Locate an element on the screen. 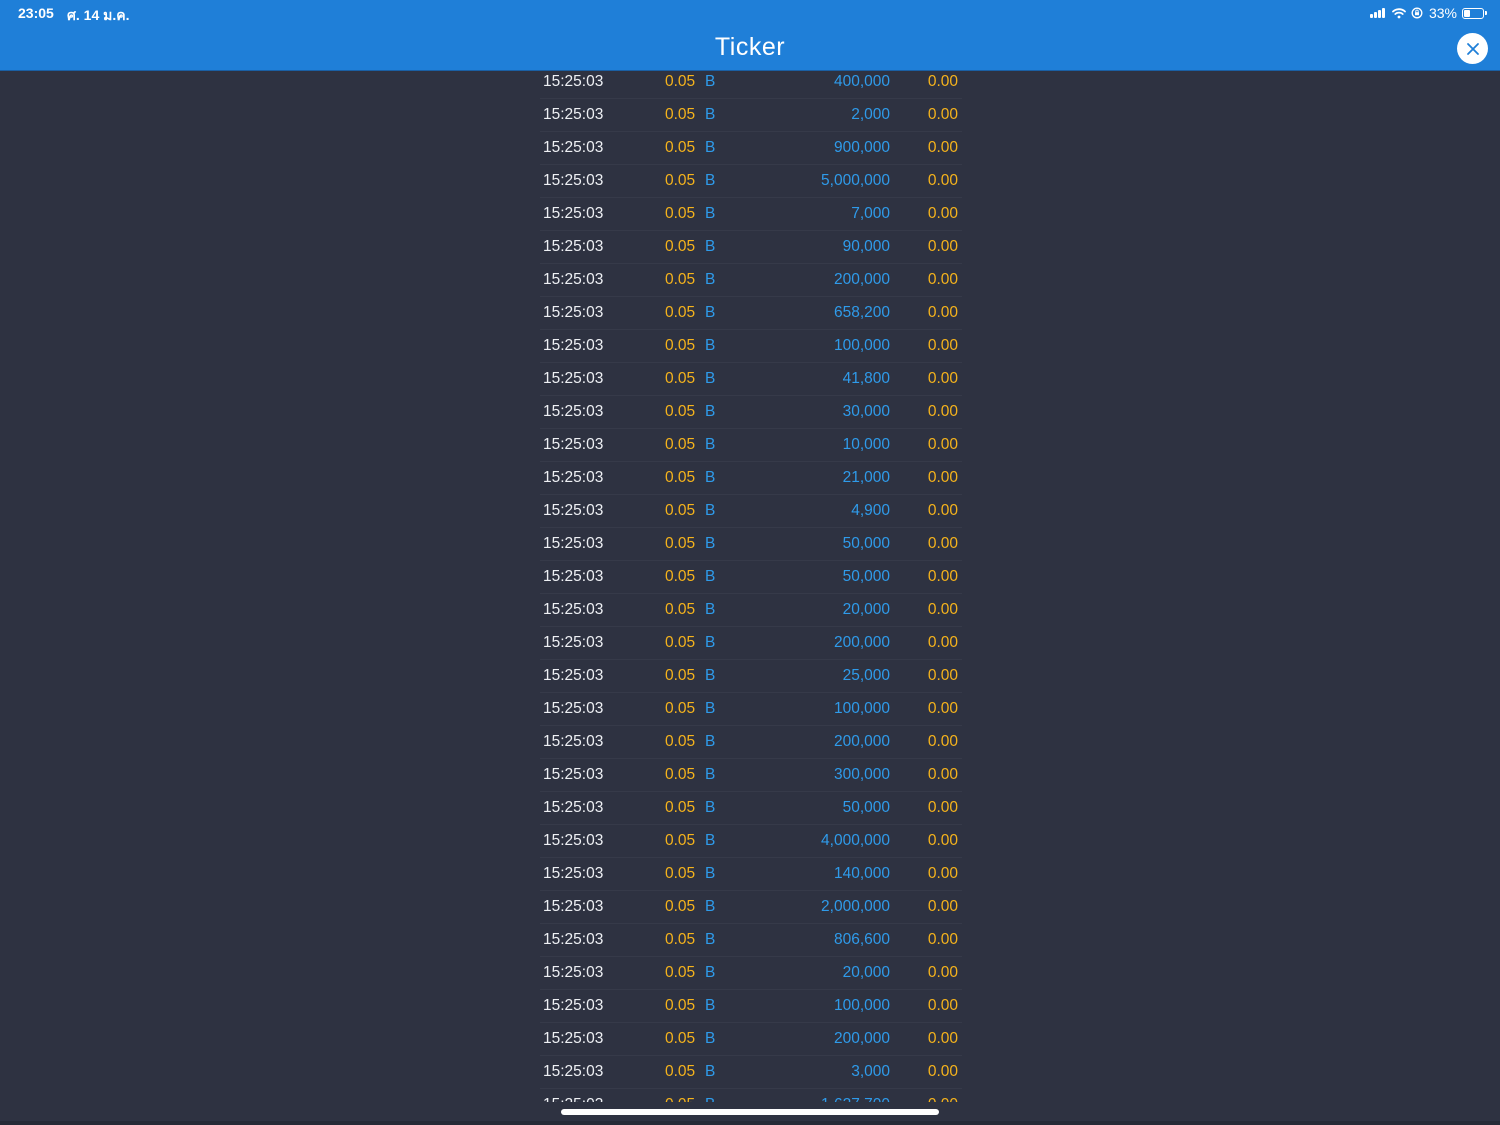 This screenshot has width=1500, height=1125. battery-level-fill is located at coordinates (1467, 13).